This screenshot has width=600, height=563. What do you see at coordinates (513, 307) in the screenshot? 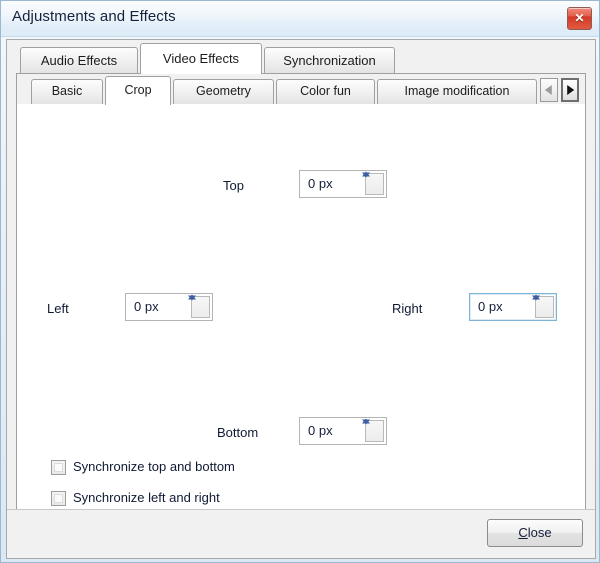
I see `right-spinbox: 0 px` at bounding box center [513, 307].